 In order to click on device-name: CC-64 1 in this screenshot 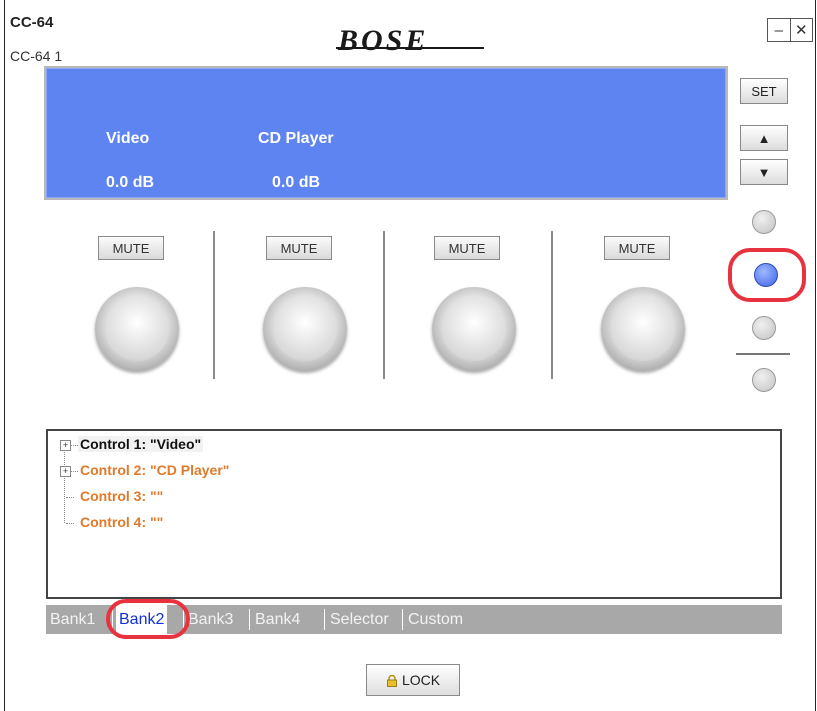, I will do `click(36, 56)`.